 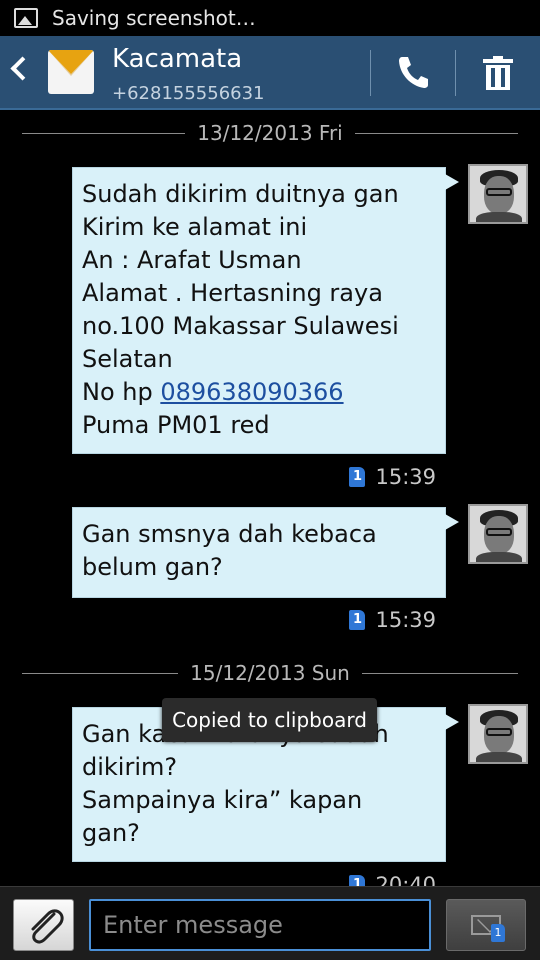 What do you see at coordinates (270, 73) in the screenshot?
I see `conversation-header: Kacamata +628155556631` at bounding box center [270, 73].